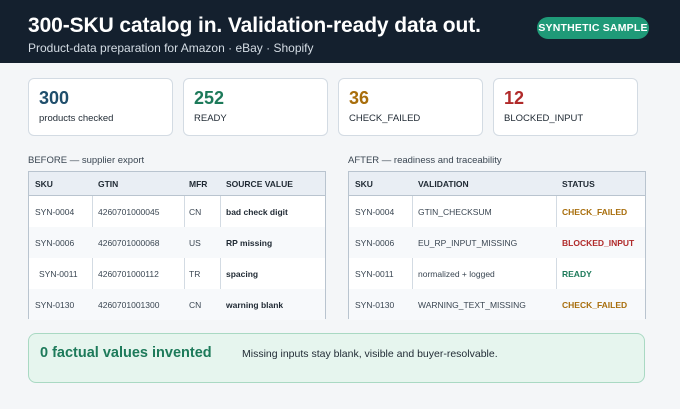 The image size is (680, 409). Describe the element at coordinates (514, 98) in the screenshot. I see `stat-value: 12` at that location.